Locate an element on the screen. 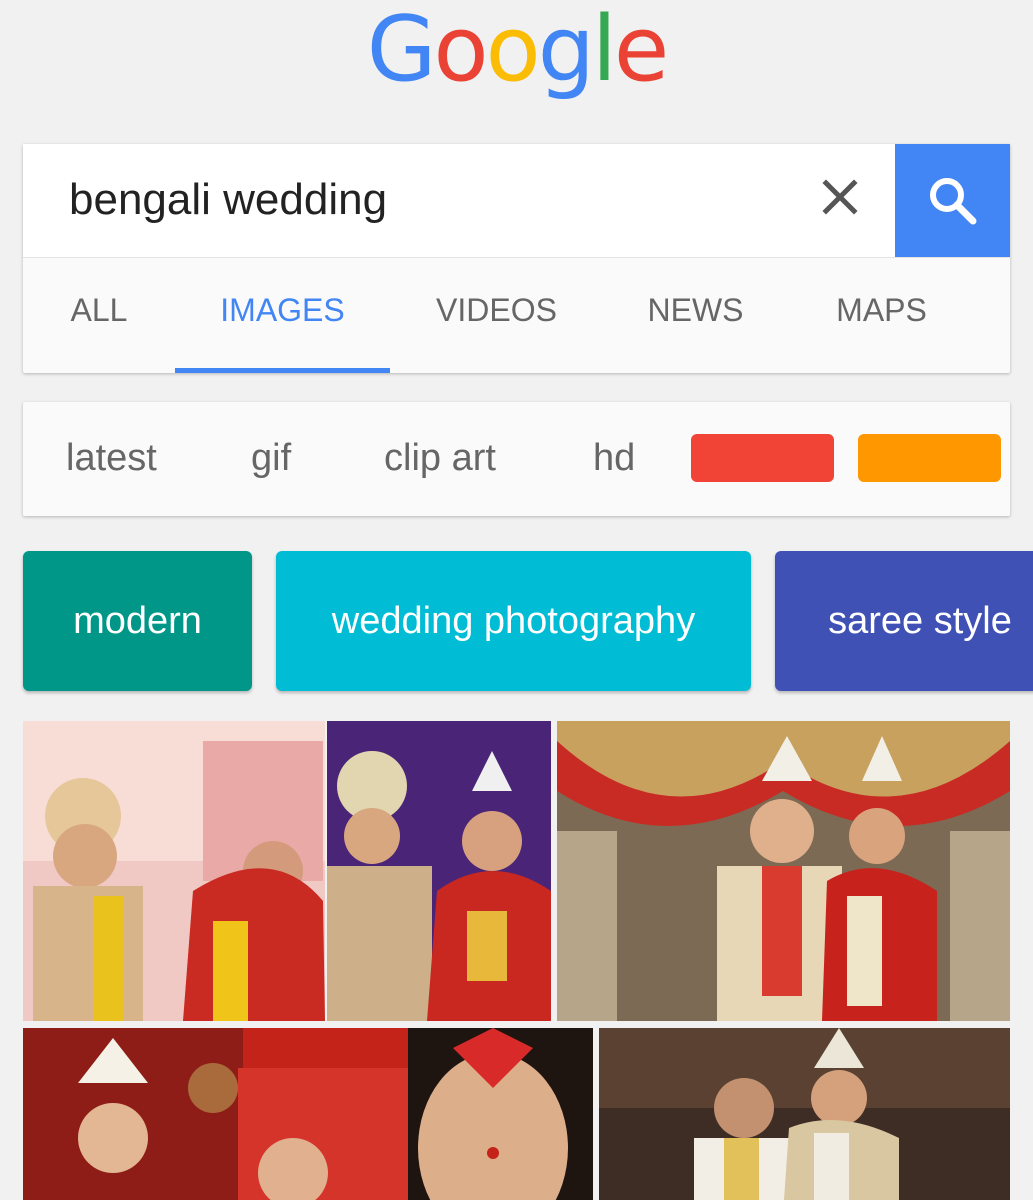 The height and width of the screenshot is (1200, 1033). filter-clip-art: clip art is located at coordinates (440, 458).